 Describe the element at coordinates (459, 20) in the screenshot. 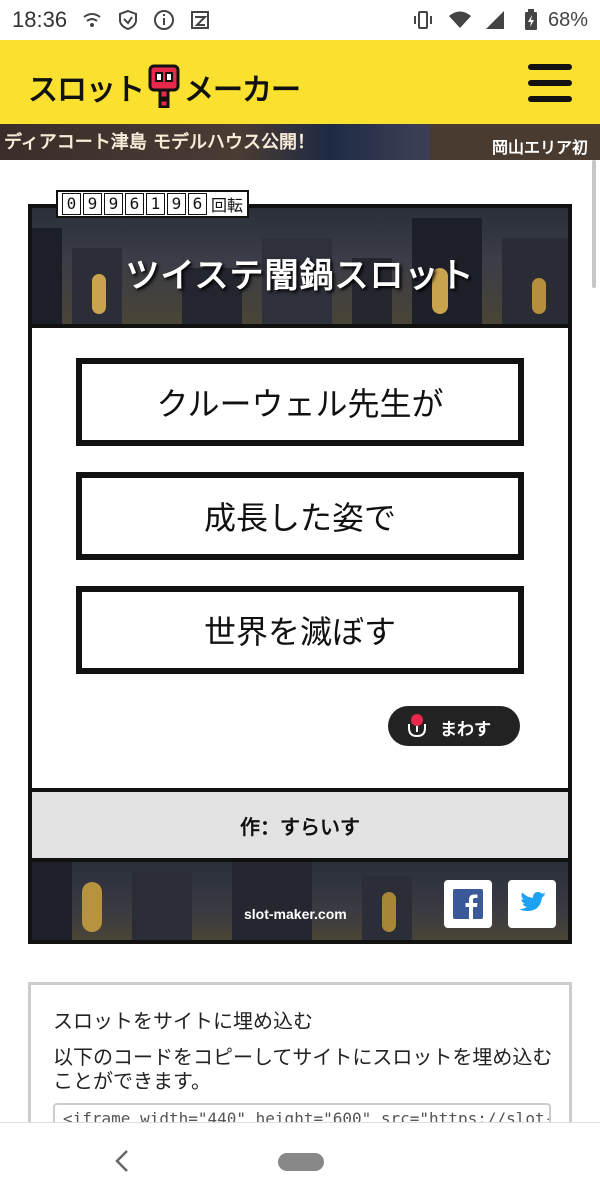

I see `wifi-icon` at that location.